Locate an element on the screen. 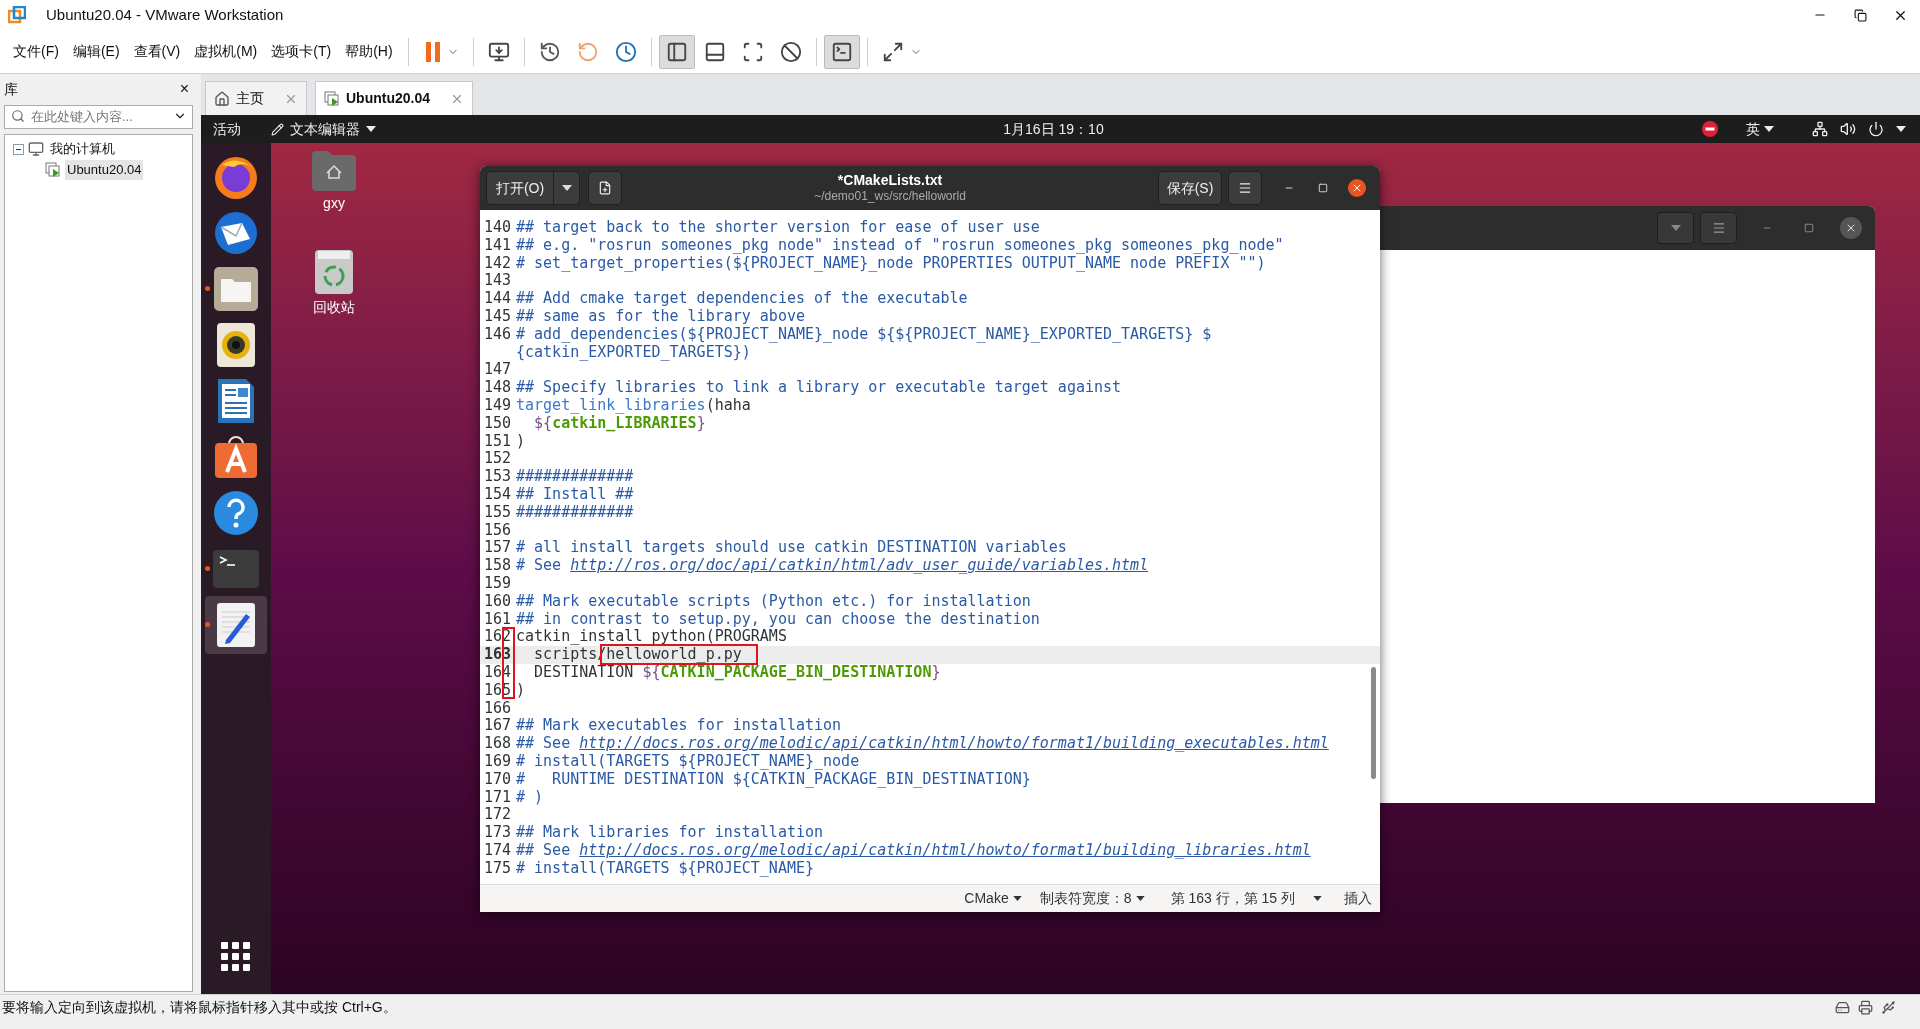  pause-icon is located at coordinates (432, 51).